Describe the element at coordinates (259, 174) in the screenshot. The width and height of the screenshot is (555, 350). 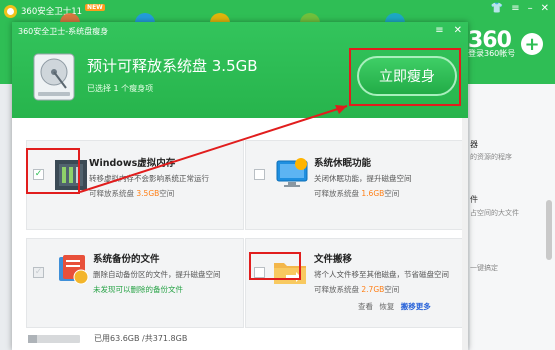
I see `hibernation-checkbox` at that location.